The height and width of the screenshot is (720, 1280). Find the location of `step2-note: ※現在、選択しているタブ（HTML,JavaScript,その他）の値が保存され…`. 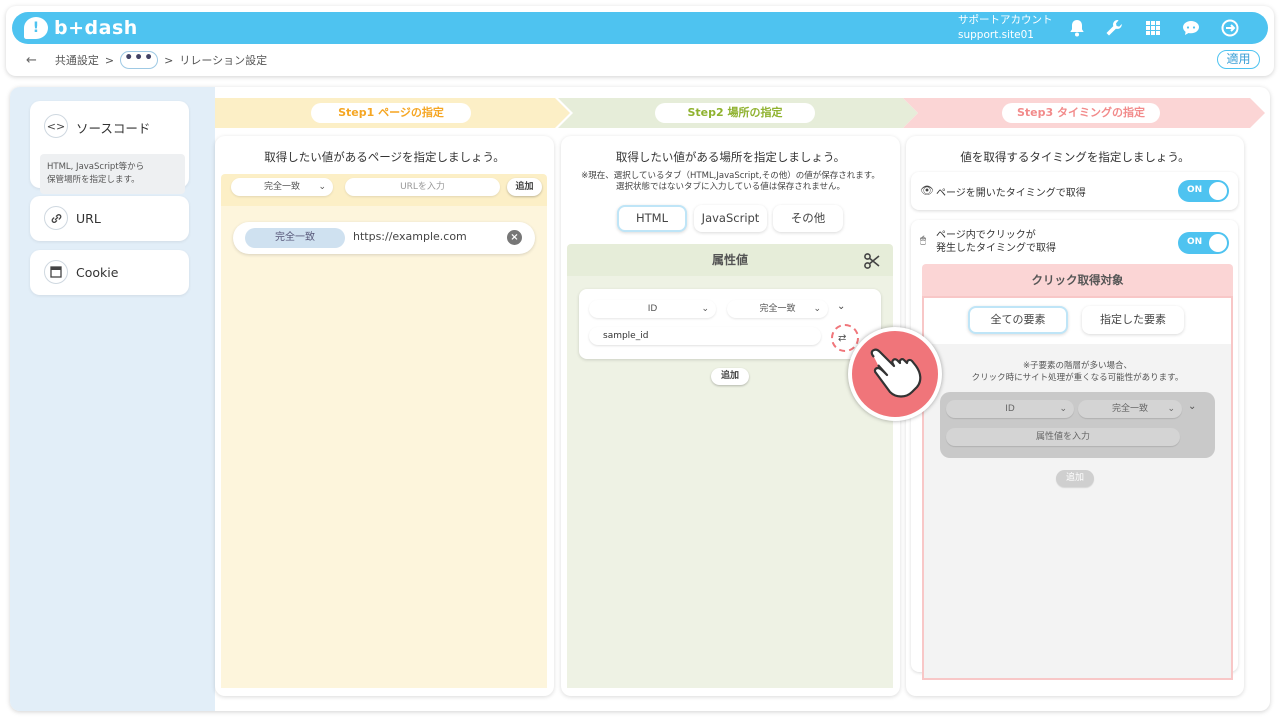

step2-note: ※現在、選択しているタブ（HTML,JavaScript,その他）の値が保存され… is located at coordinates (730, 182).